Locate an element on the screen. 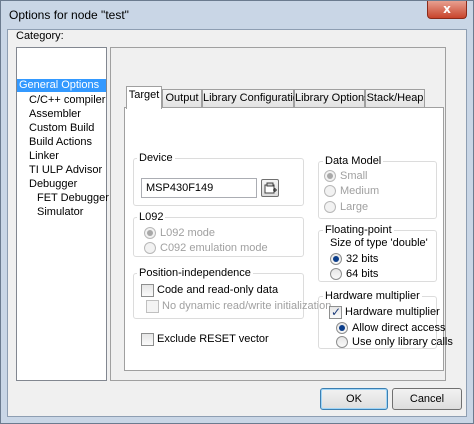 This screenshot has height=424, width=474. tab-output: Output is located at coordinates (182, 98).